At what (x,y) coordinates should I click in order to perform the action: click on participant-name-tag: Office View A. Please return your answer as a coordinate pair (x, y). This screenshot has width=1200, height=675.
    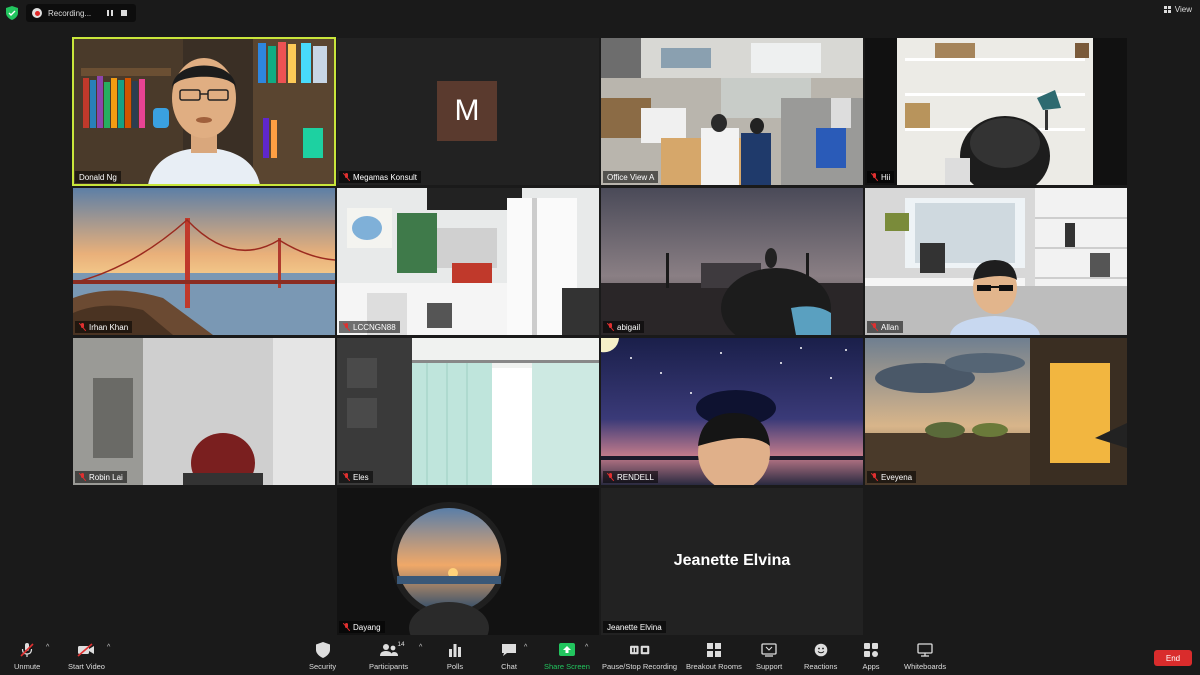
    Looking at the image, I should click on (631, 177).